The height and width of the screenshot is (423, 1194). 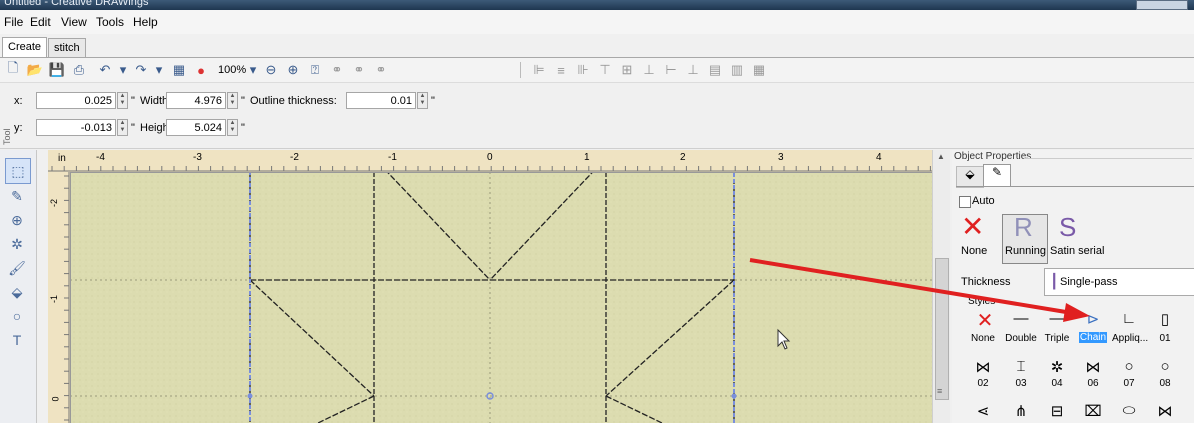 What do you see at coordinates (983, 383) in the screenshot?
I see `style-label: 02` at bounding box center [983, 383].